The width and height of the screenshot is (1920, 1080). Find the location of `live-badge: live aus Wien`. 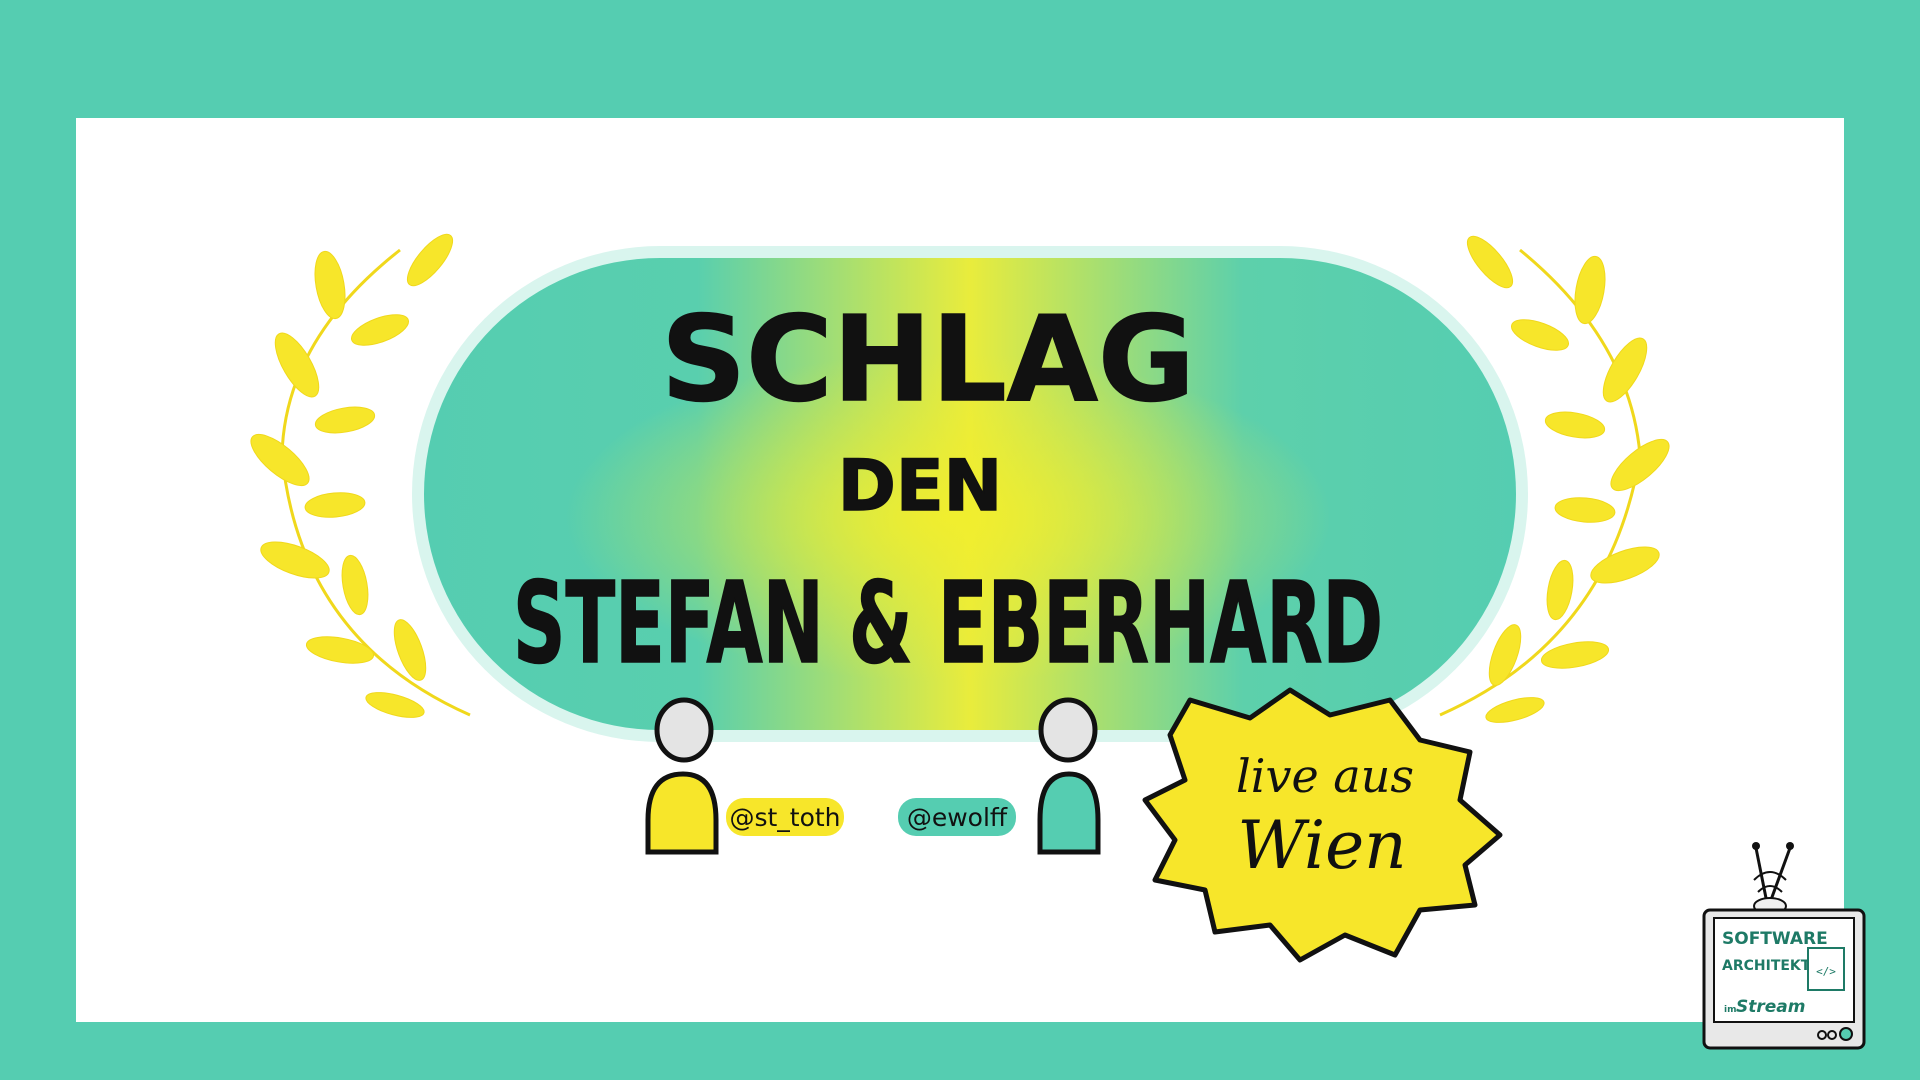

live-badge: live aus Wien is located at coordinates (1322, 825).